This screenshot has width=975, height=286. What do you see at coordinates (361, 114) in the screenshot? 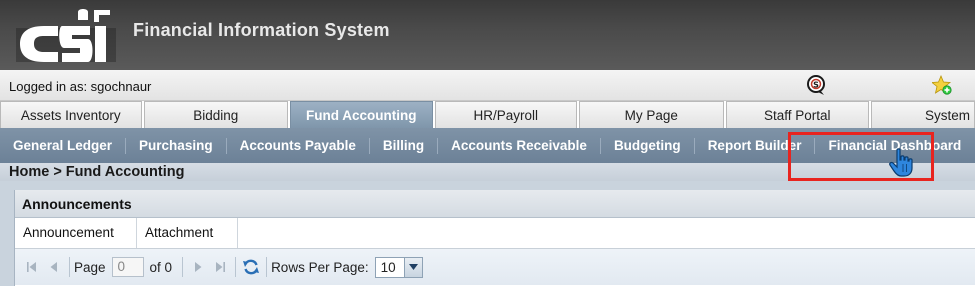
I see `tab-fund-accounting: Fund Accounting` at bounding box center [361, 114].